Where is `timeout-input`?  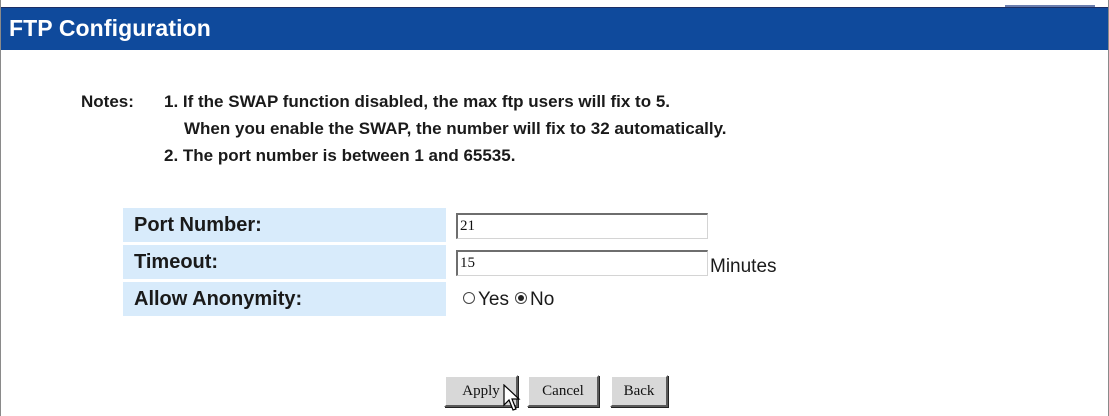
timeout-input is located at coordinates (582, 263).